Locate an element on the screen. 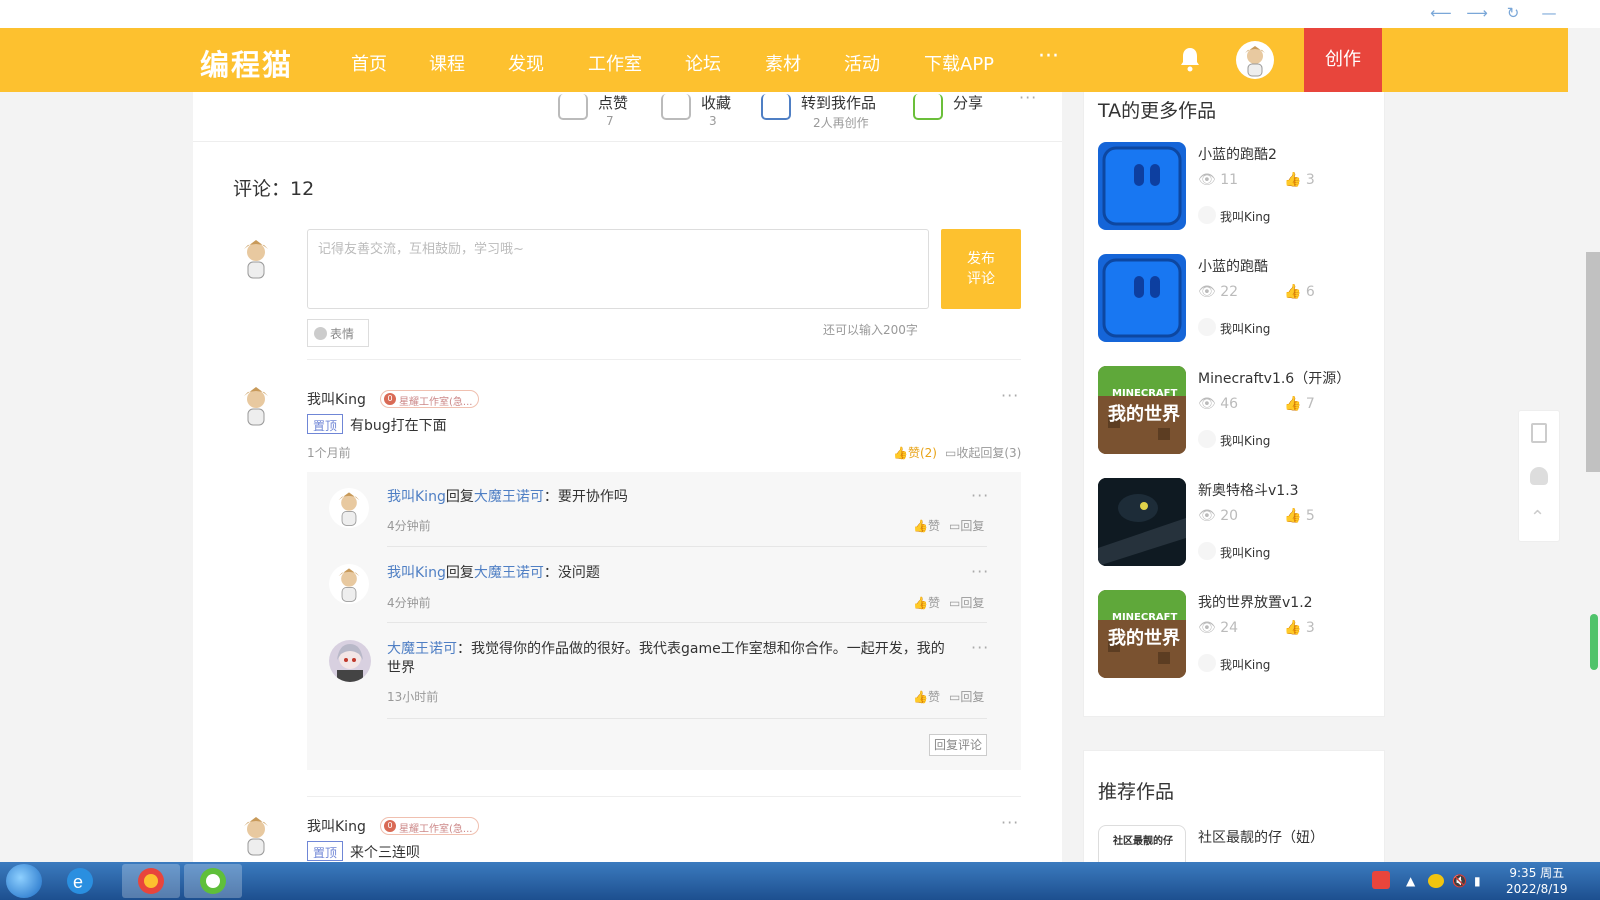 The width and height of the screenshot is (1600, 900). app-icon is located at coordinates (151, 881).